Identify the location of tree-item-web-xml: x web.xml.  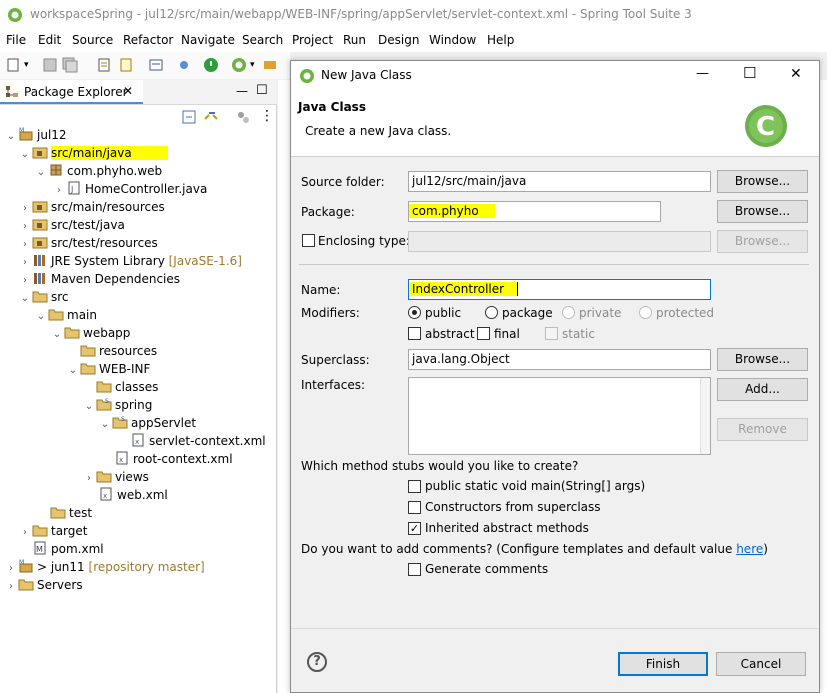
(133, 495).